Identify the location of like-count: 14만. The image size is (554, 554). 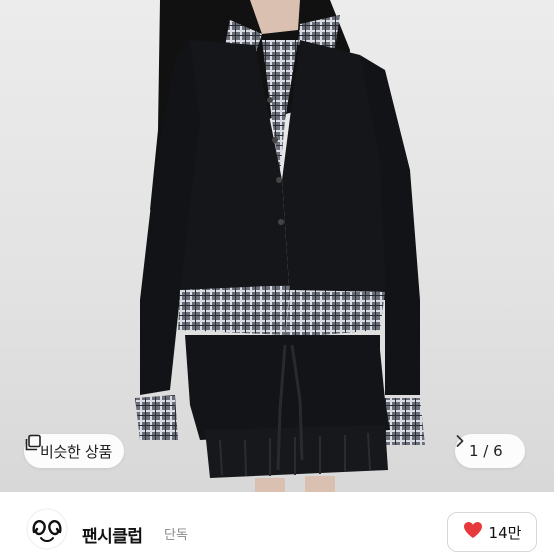
(505, 532).